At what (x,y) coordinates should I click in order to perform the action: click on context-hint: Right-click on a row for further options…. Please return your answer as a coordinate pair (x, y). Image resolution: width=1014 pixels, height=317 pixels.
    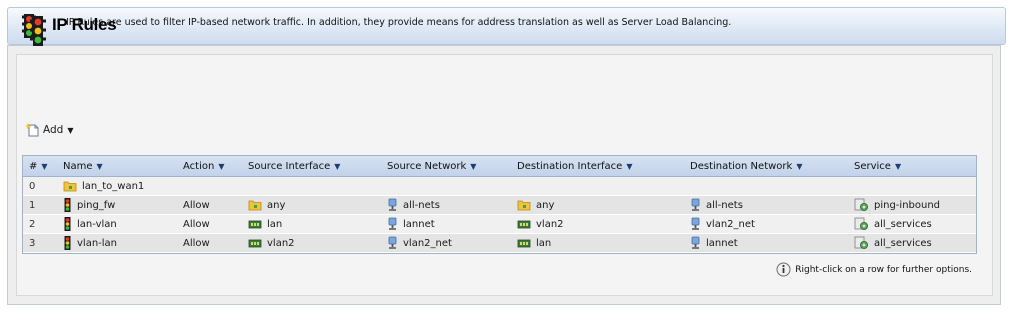
    Looking at the image, I should click on (874, 269).